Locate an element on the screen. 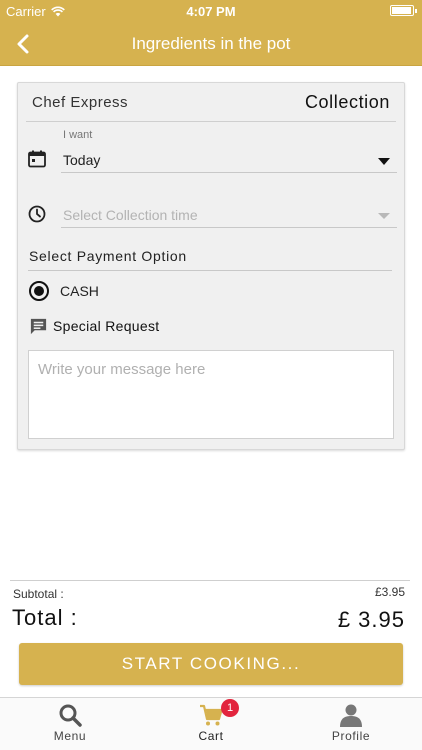  tab-profile-label: Profile is located at coordinates (351, 736).